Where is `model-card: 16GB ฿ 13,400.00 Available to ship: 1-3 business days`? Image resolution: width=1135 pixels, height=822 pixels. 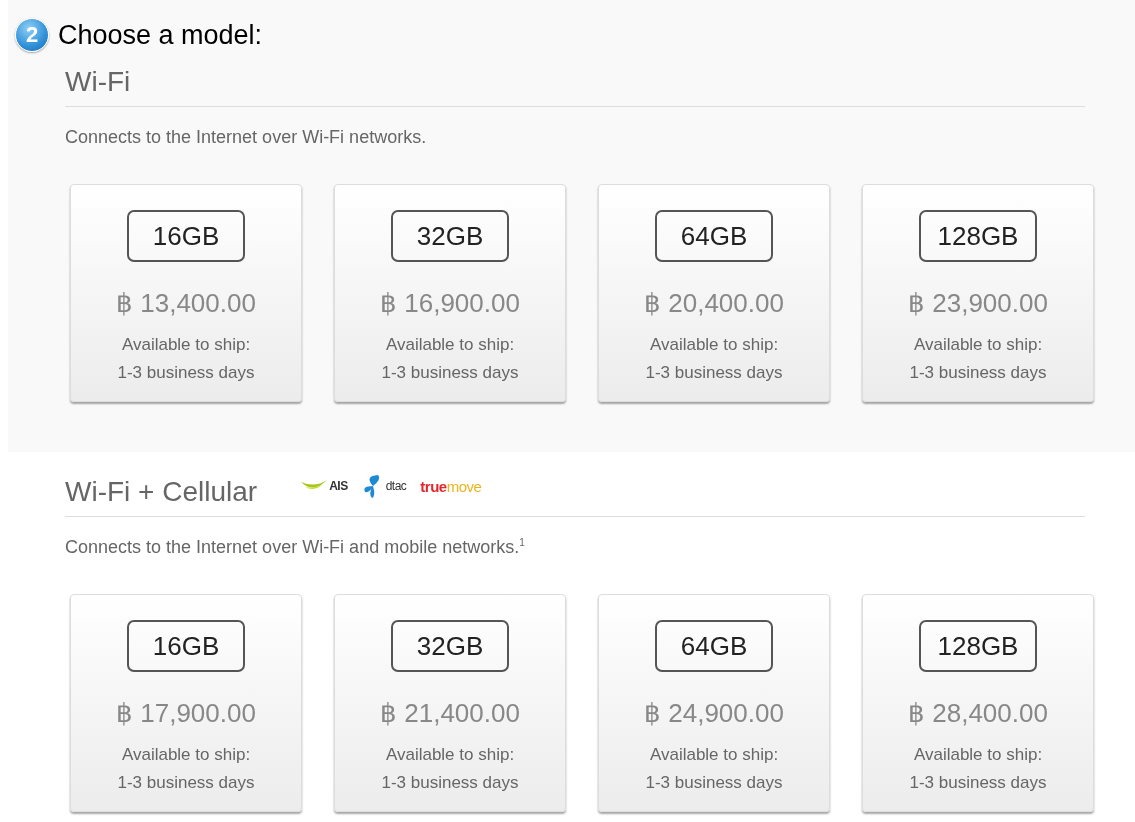
model-card: 16GB ฿ 13,400.00 Available to ship: 1-3 business days is located at coordinates (186, 293).